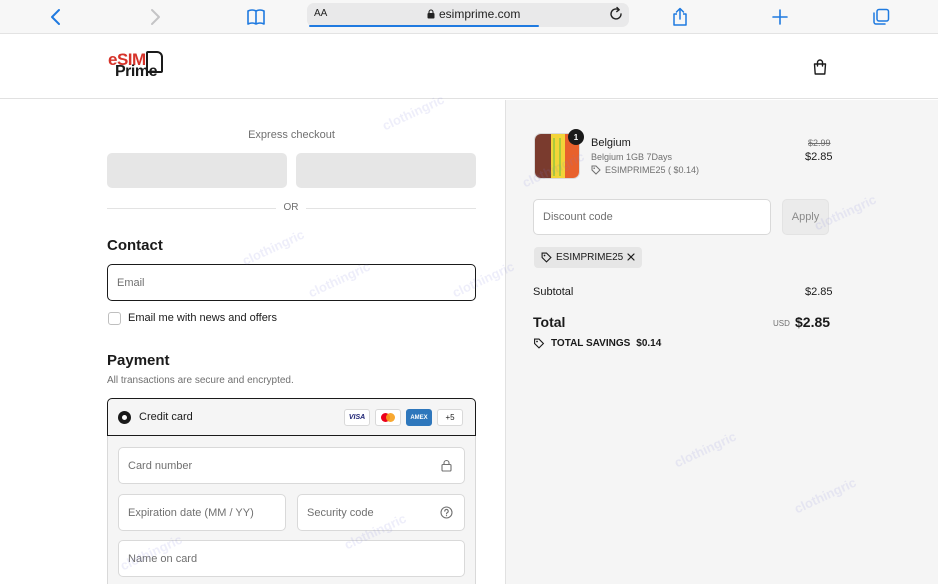 The width and height of the screenshot is (938, 584). What do you see at coordinates (419, 417) in the screenshot?
I see `amex-icon: AMEX` at bounding box center [419, 417].